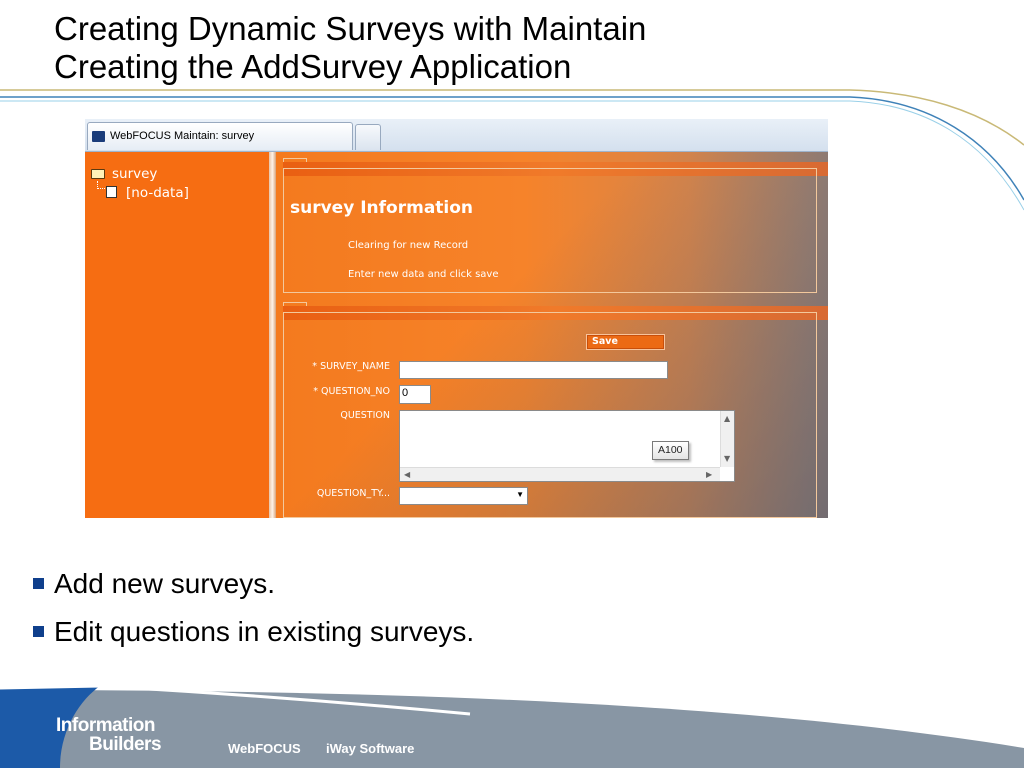  Describe the element at coordinates (423, 274) in the screenshot. I see `info-message-2: Enter new data and click save` at that location.